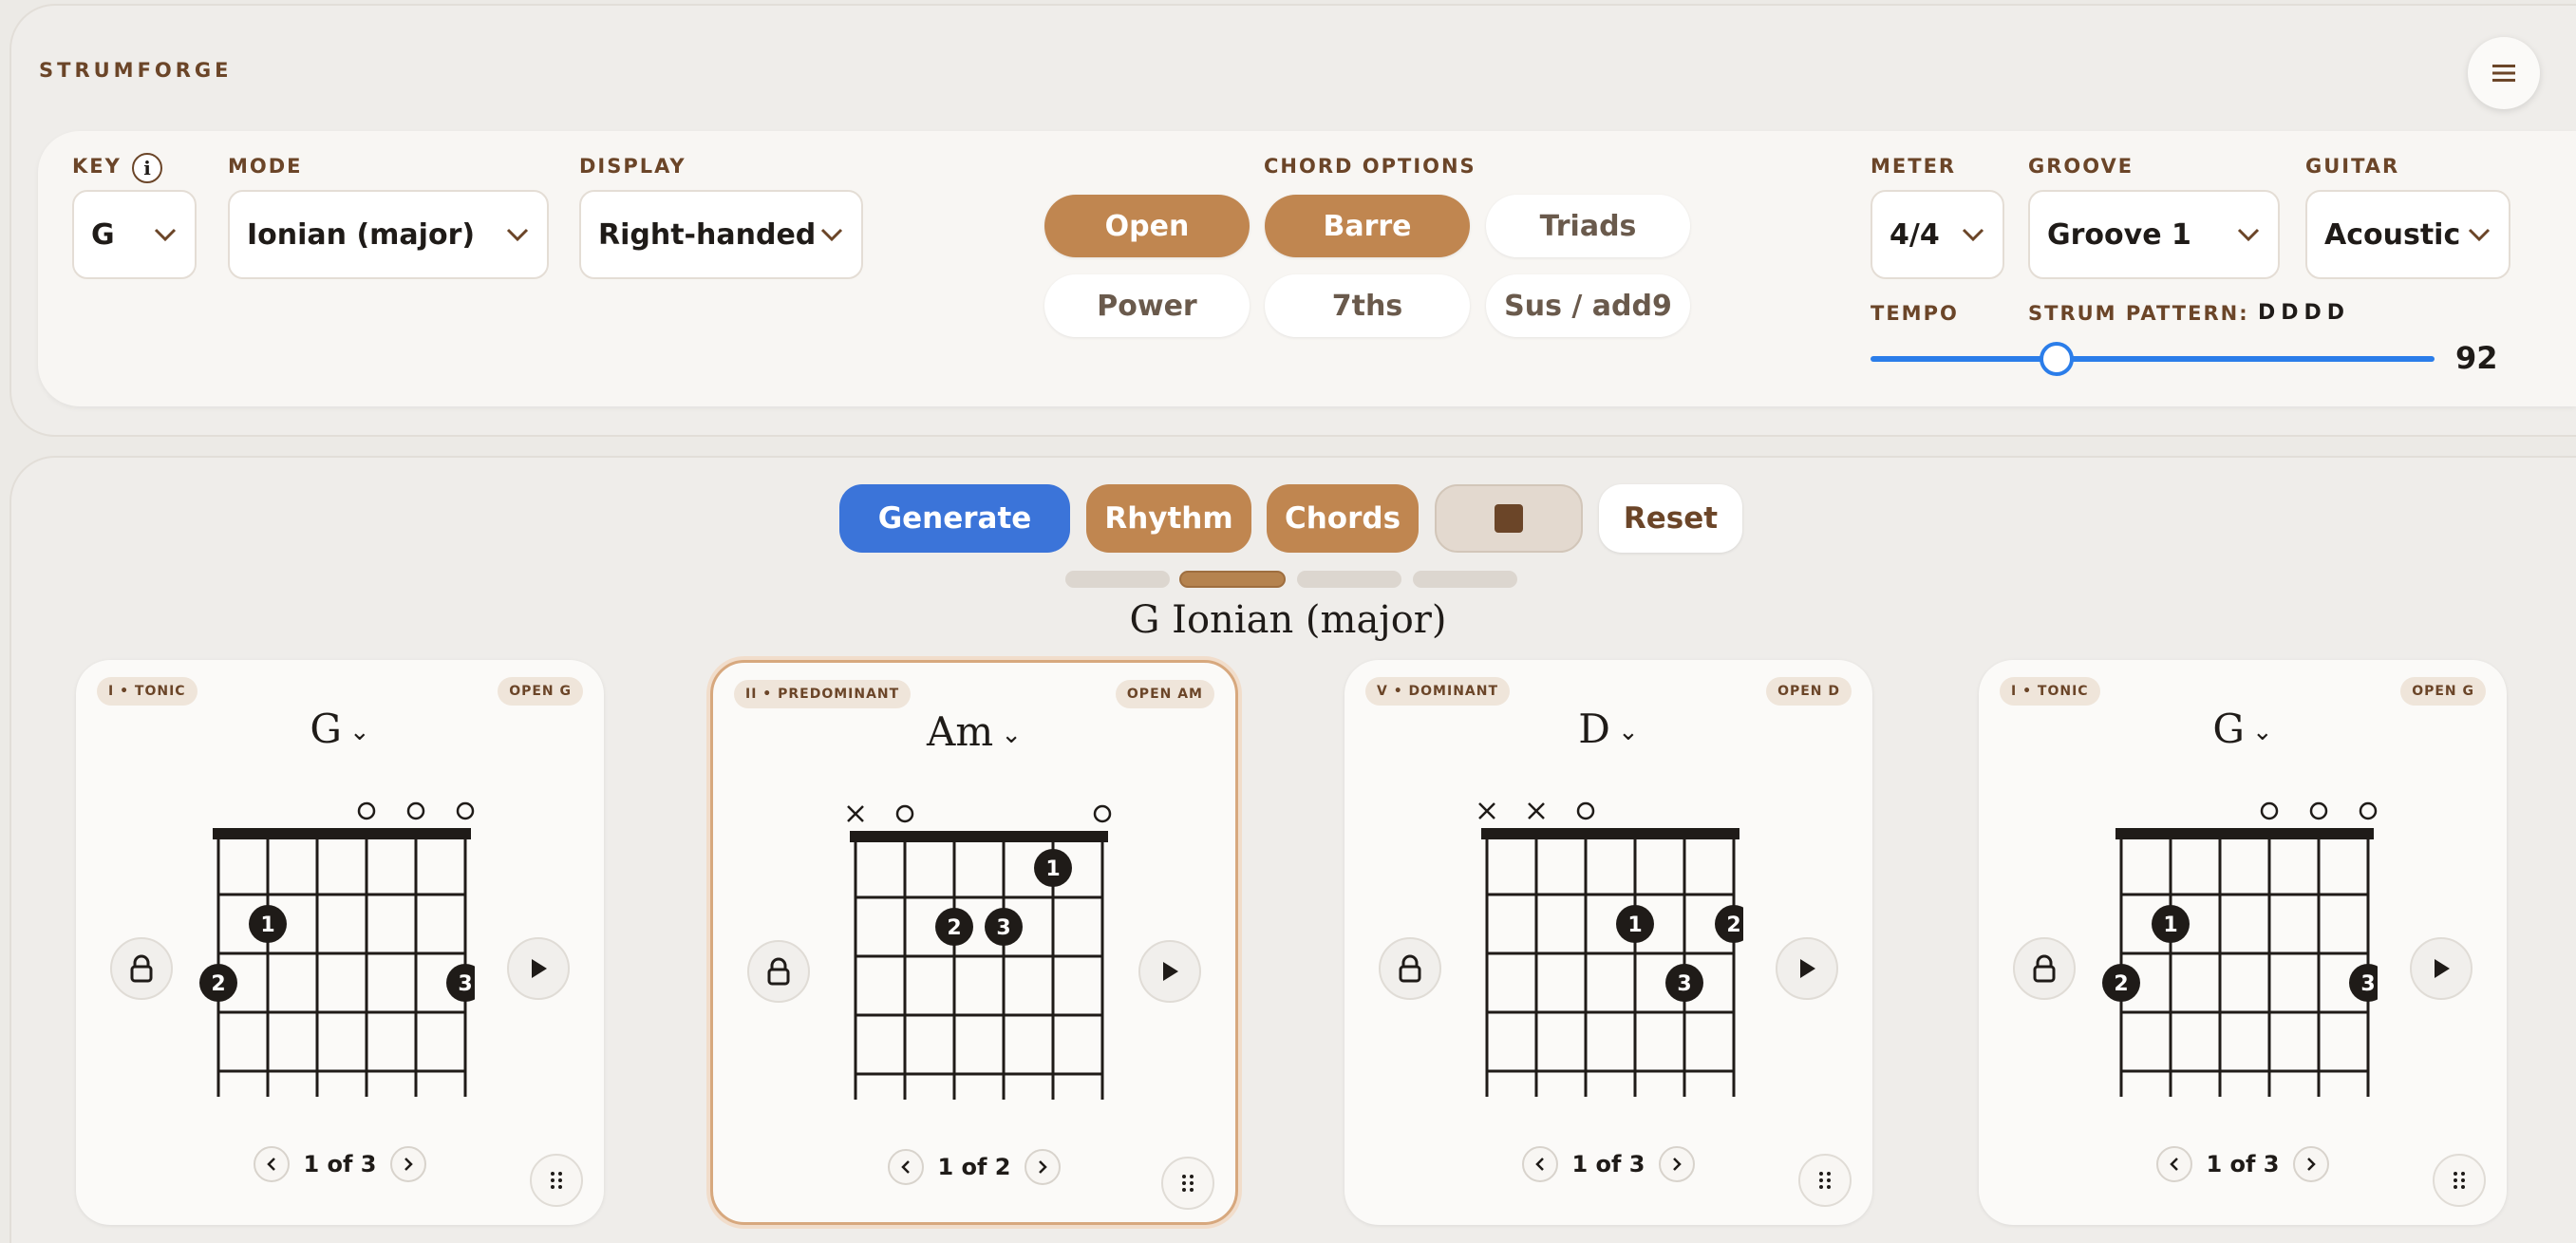  I want to click on stop-icon, so click(1509, 518).